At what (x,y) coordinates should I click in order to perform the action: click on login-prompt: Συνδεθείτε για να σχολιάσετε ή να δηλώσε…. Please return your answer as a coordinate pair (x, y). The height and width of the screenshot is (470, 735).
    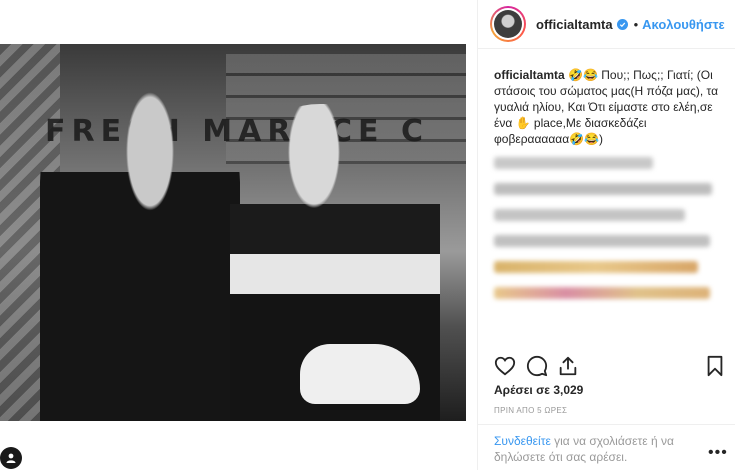
    Looking at the image, I should click on (596, 449).